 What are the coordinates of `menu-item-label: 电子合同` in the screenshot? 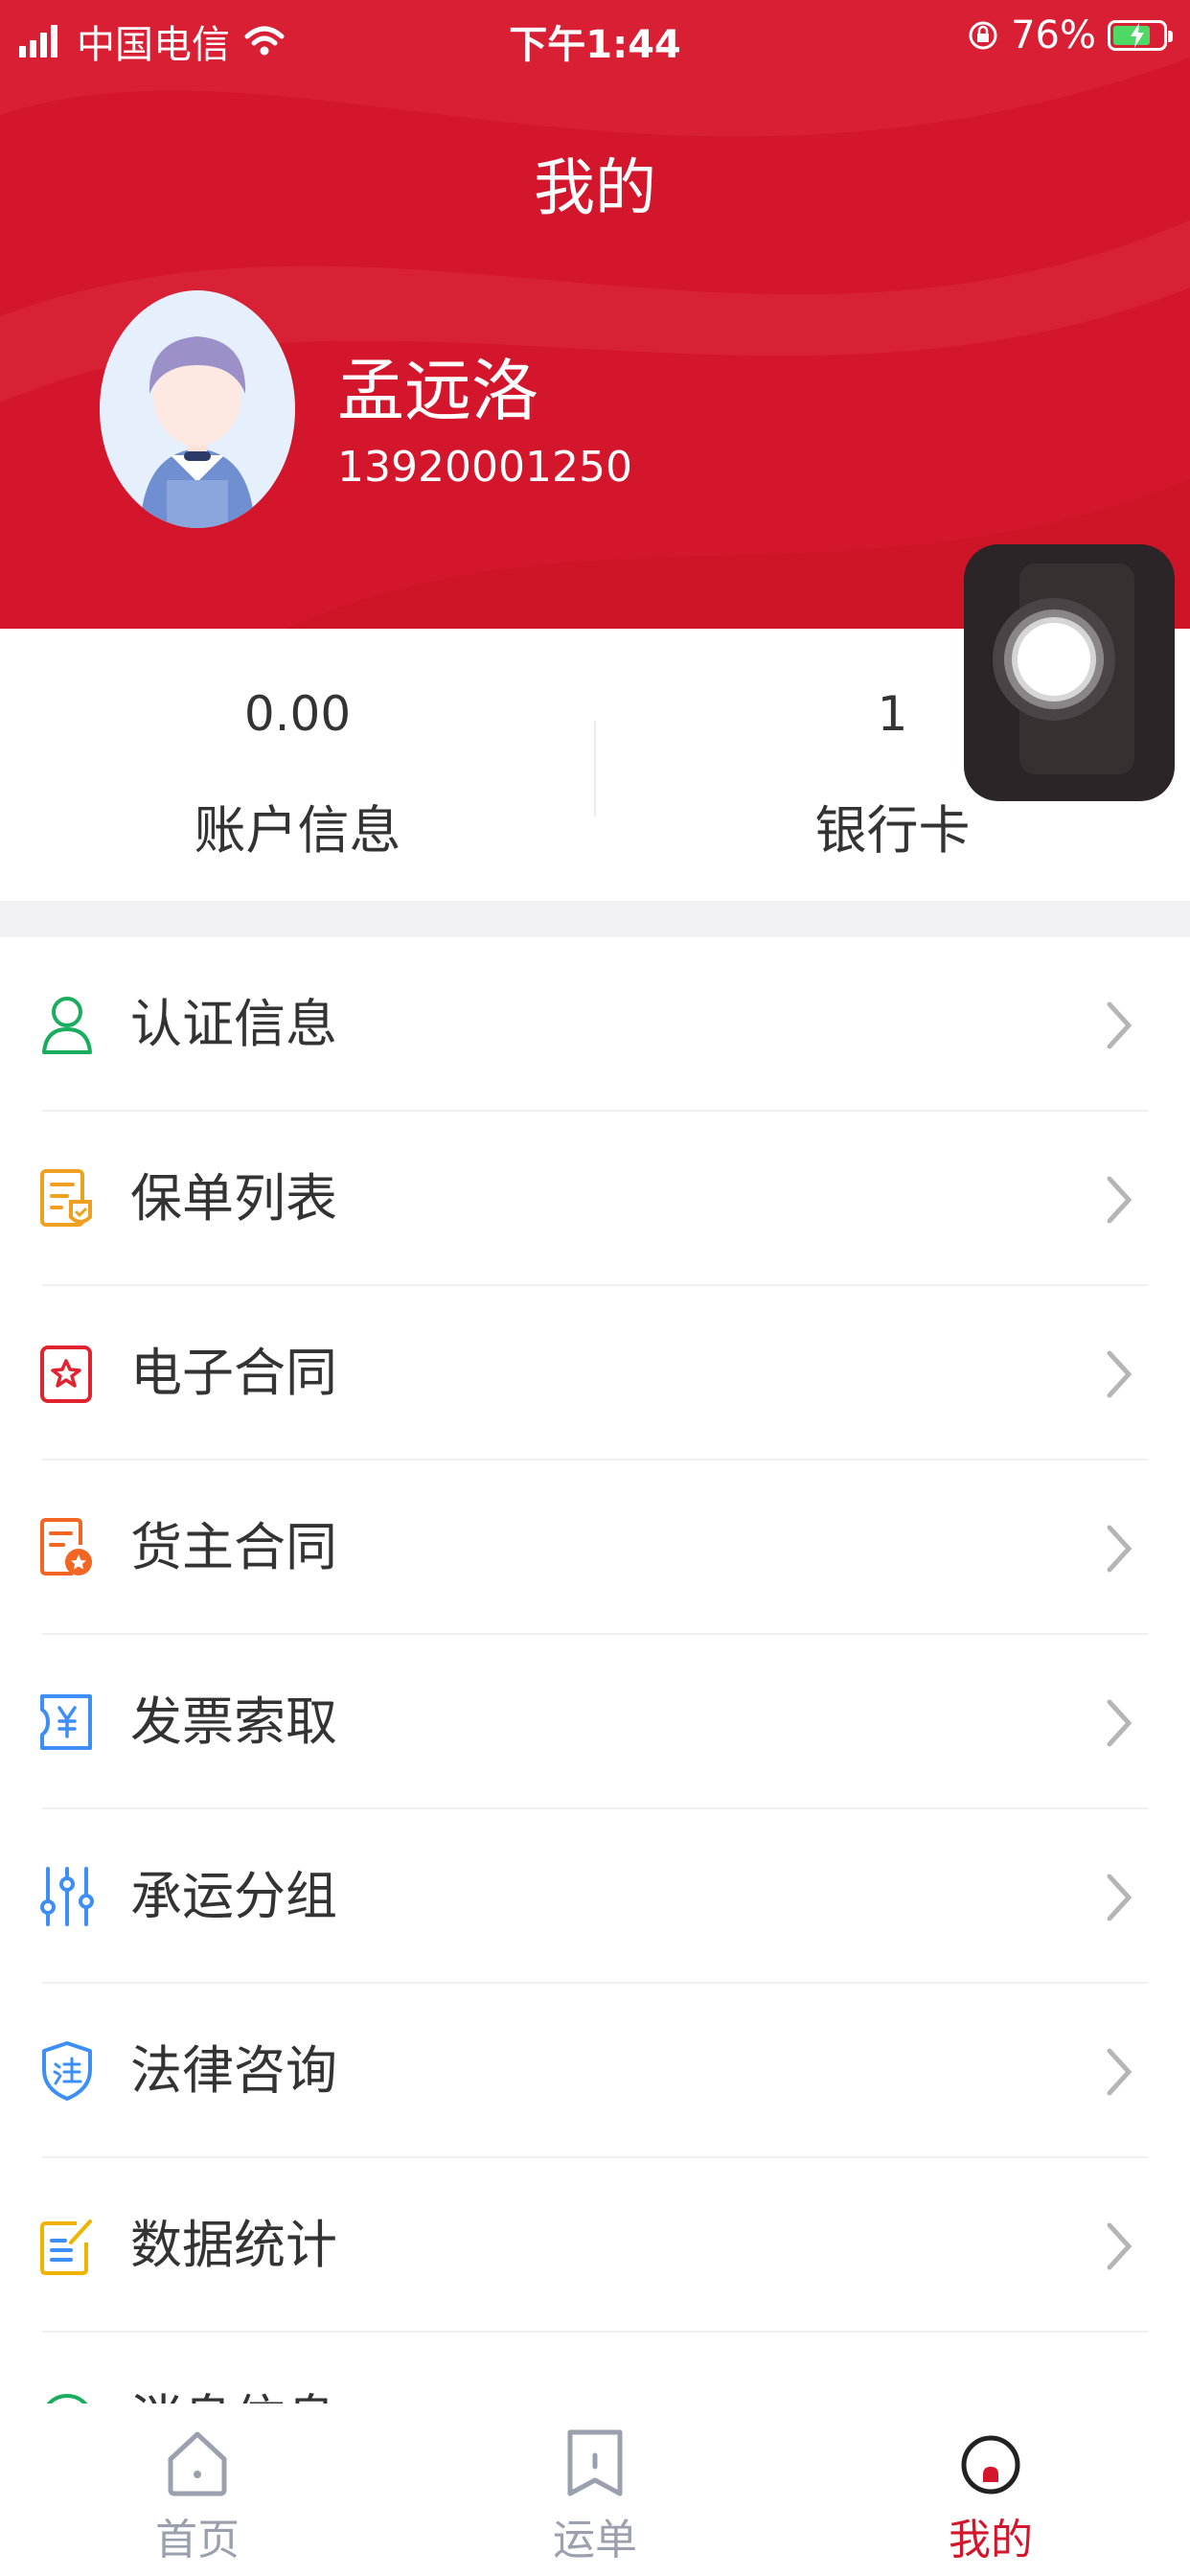 It's located at (234, 1373).